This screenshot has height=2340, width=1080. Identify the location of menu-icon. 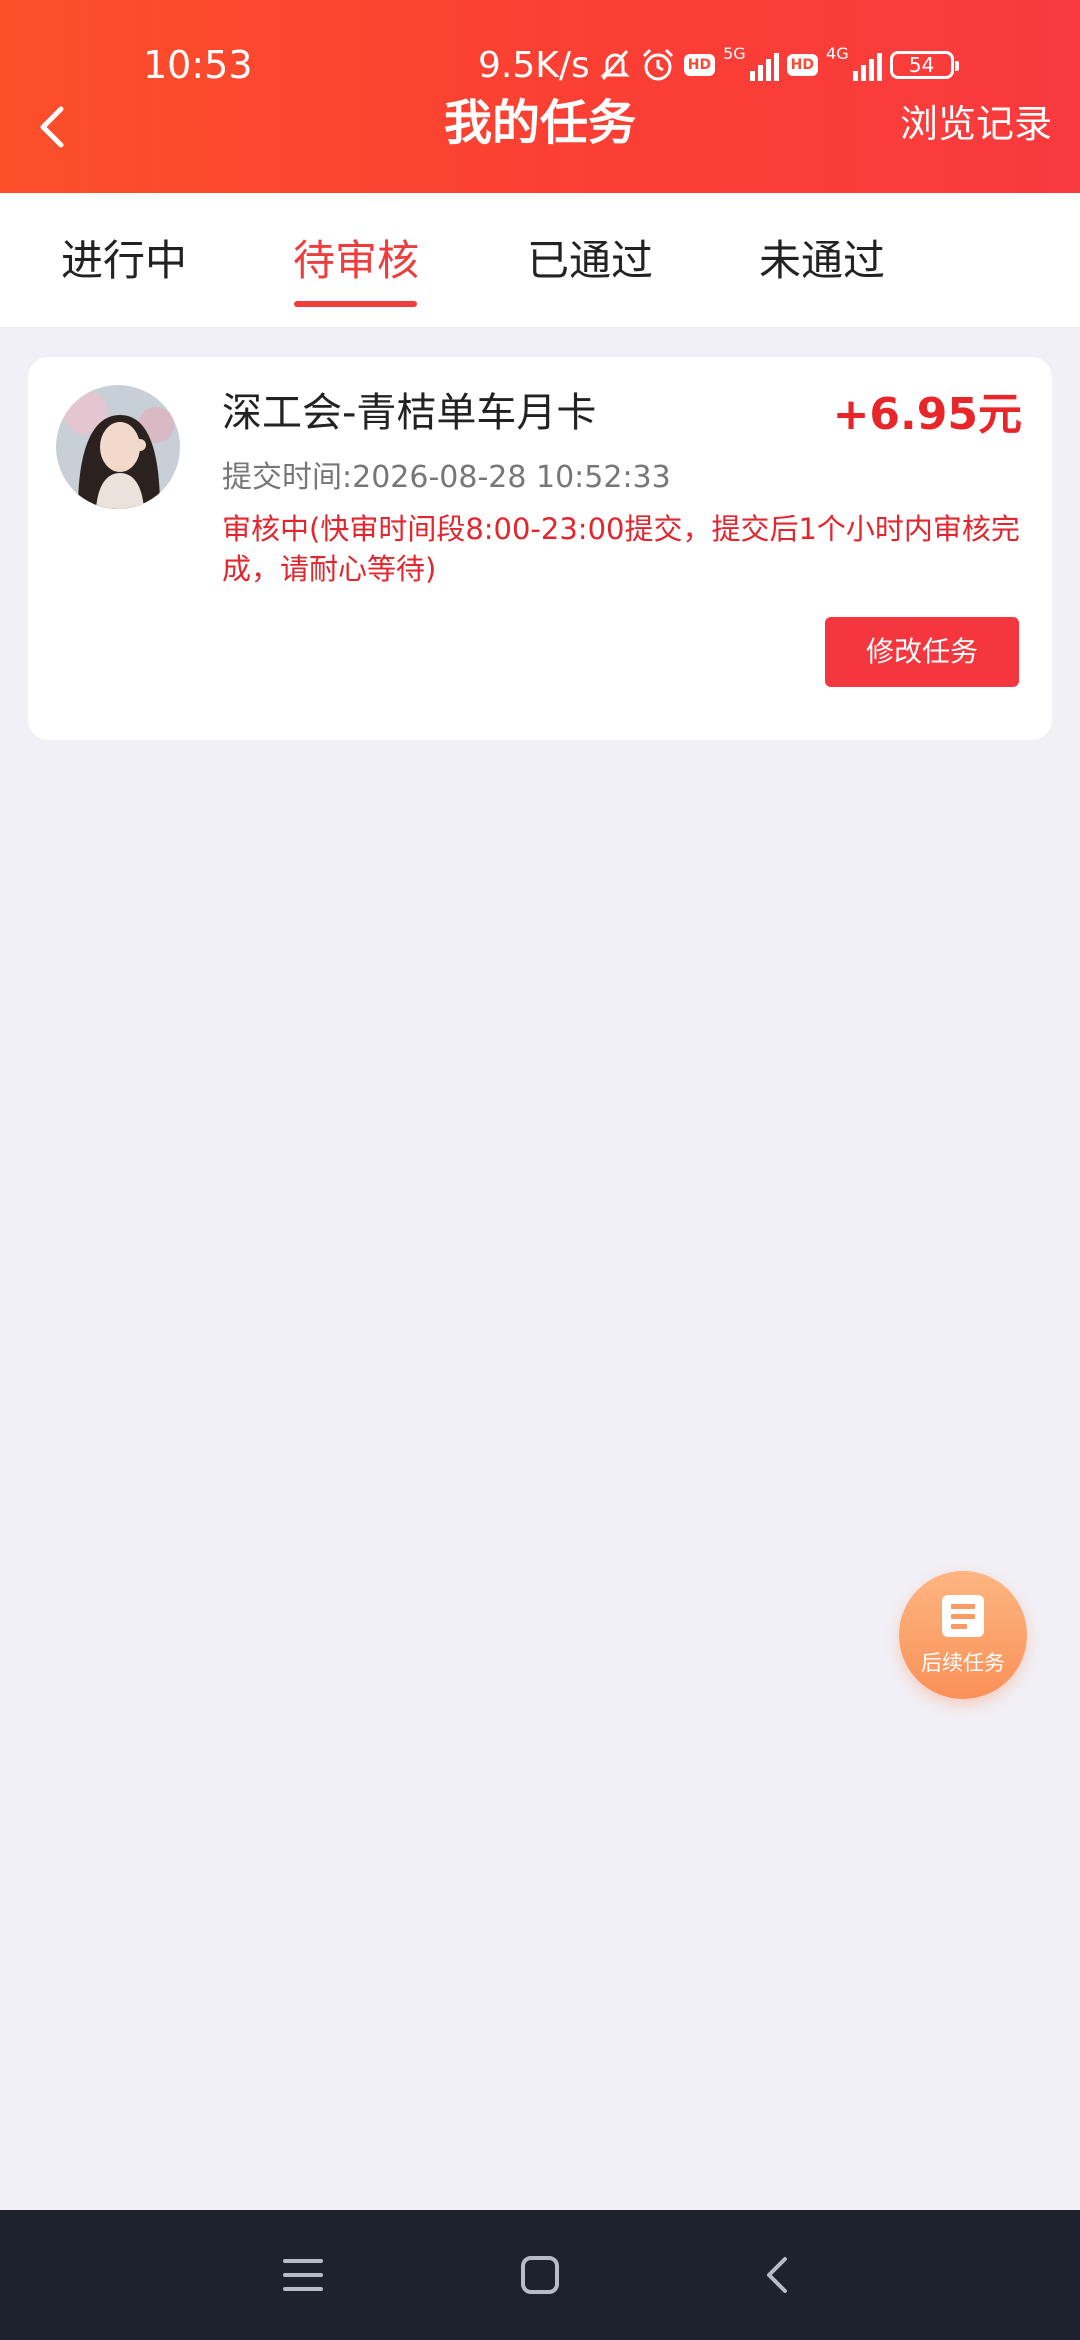
(303, 2275).